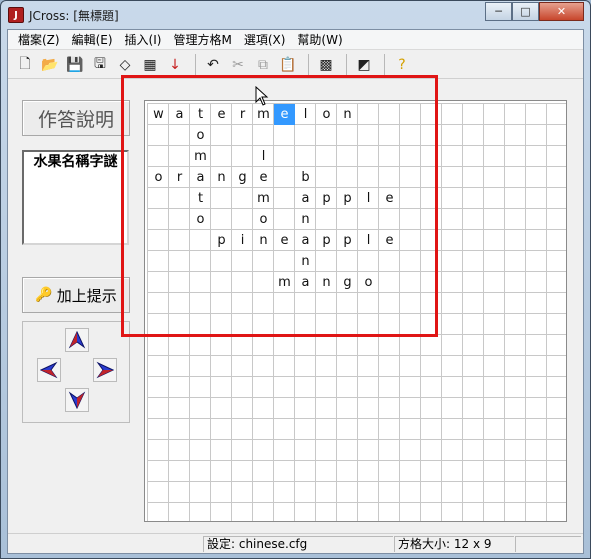 The width and height of the screenshot is (591, 559). Describe the element at coordinates (86, 295) in the screenshot. I see `add-hint-label: 加上提示` at that location.